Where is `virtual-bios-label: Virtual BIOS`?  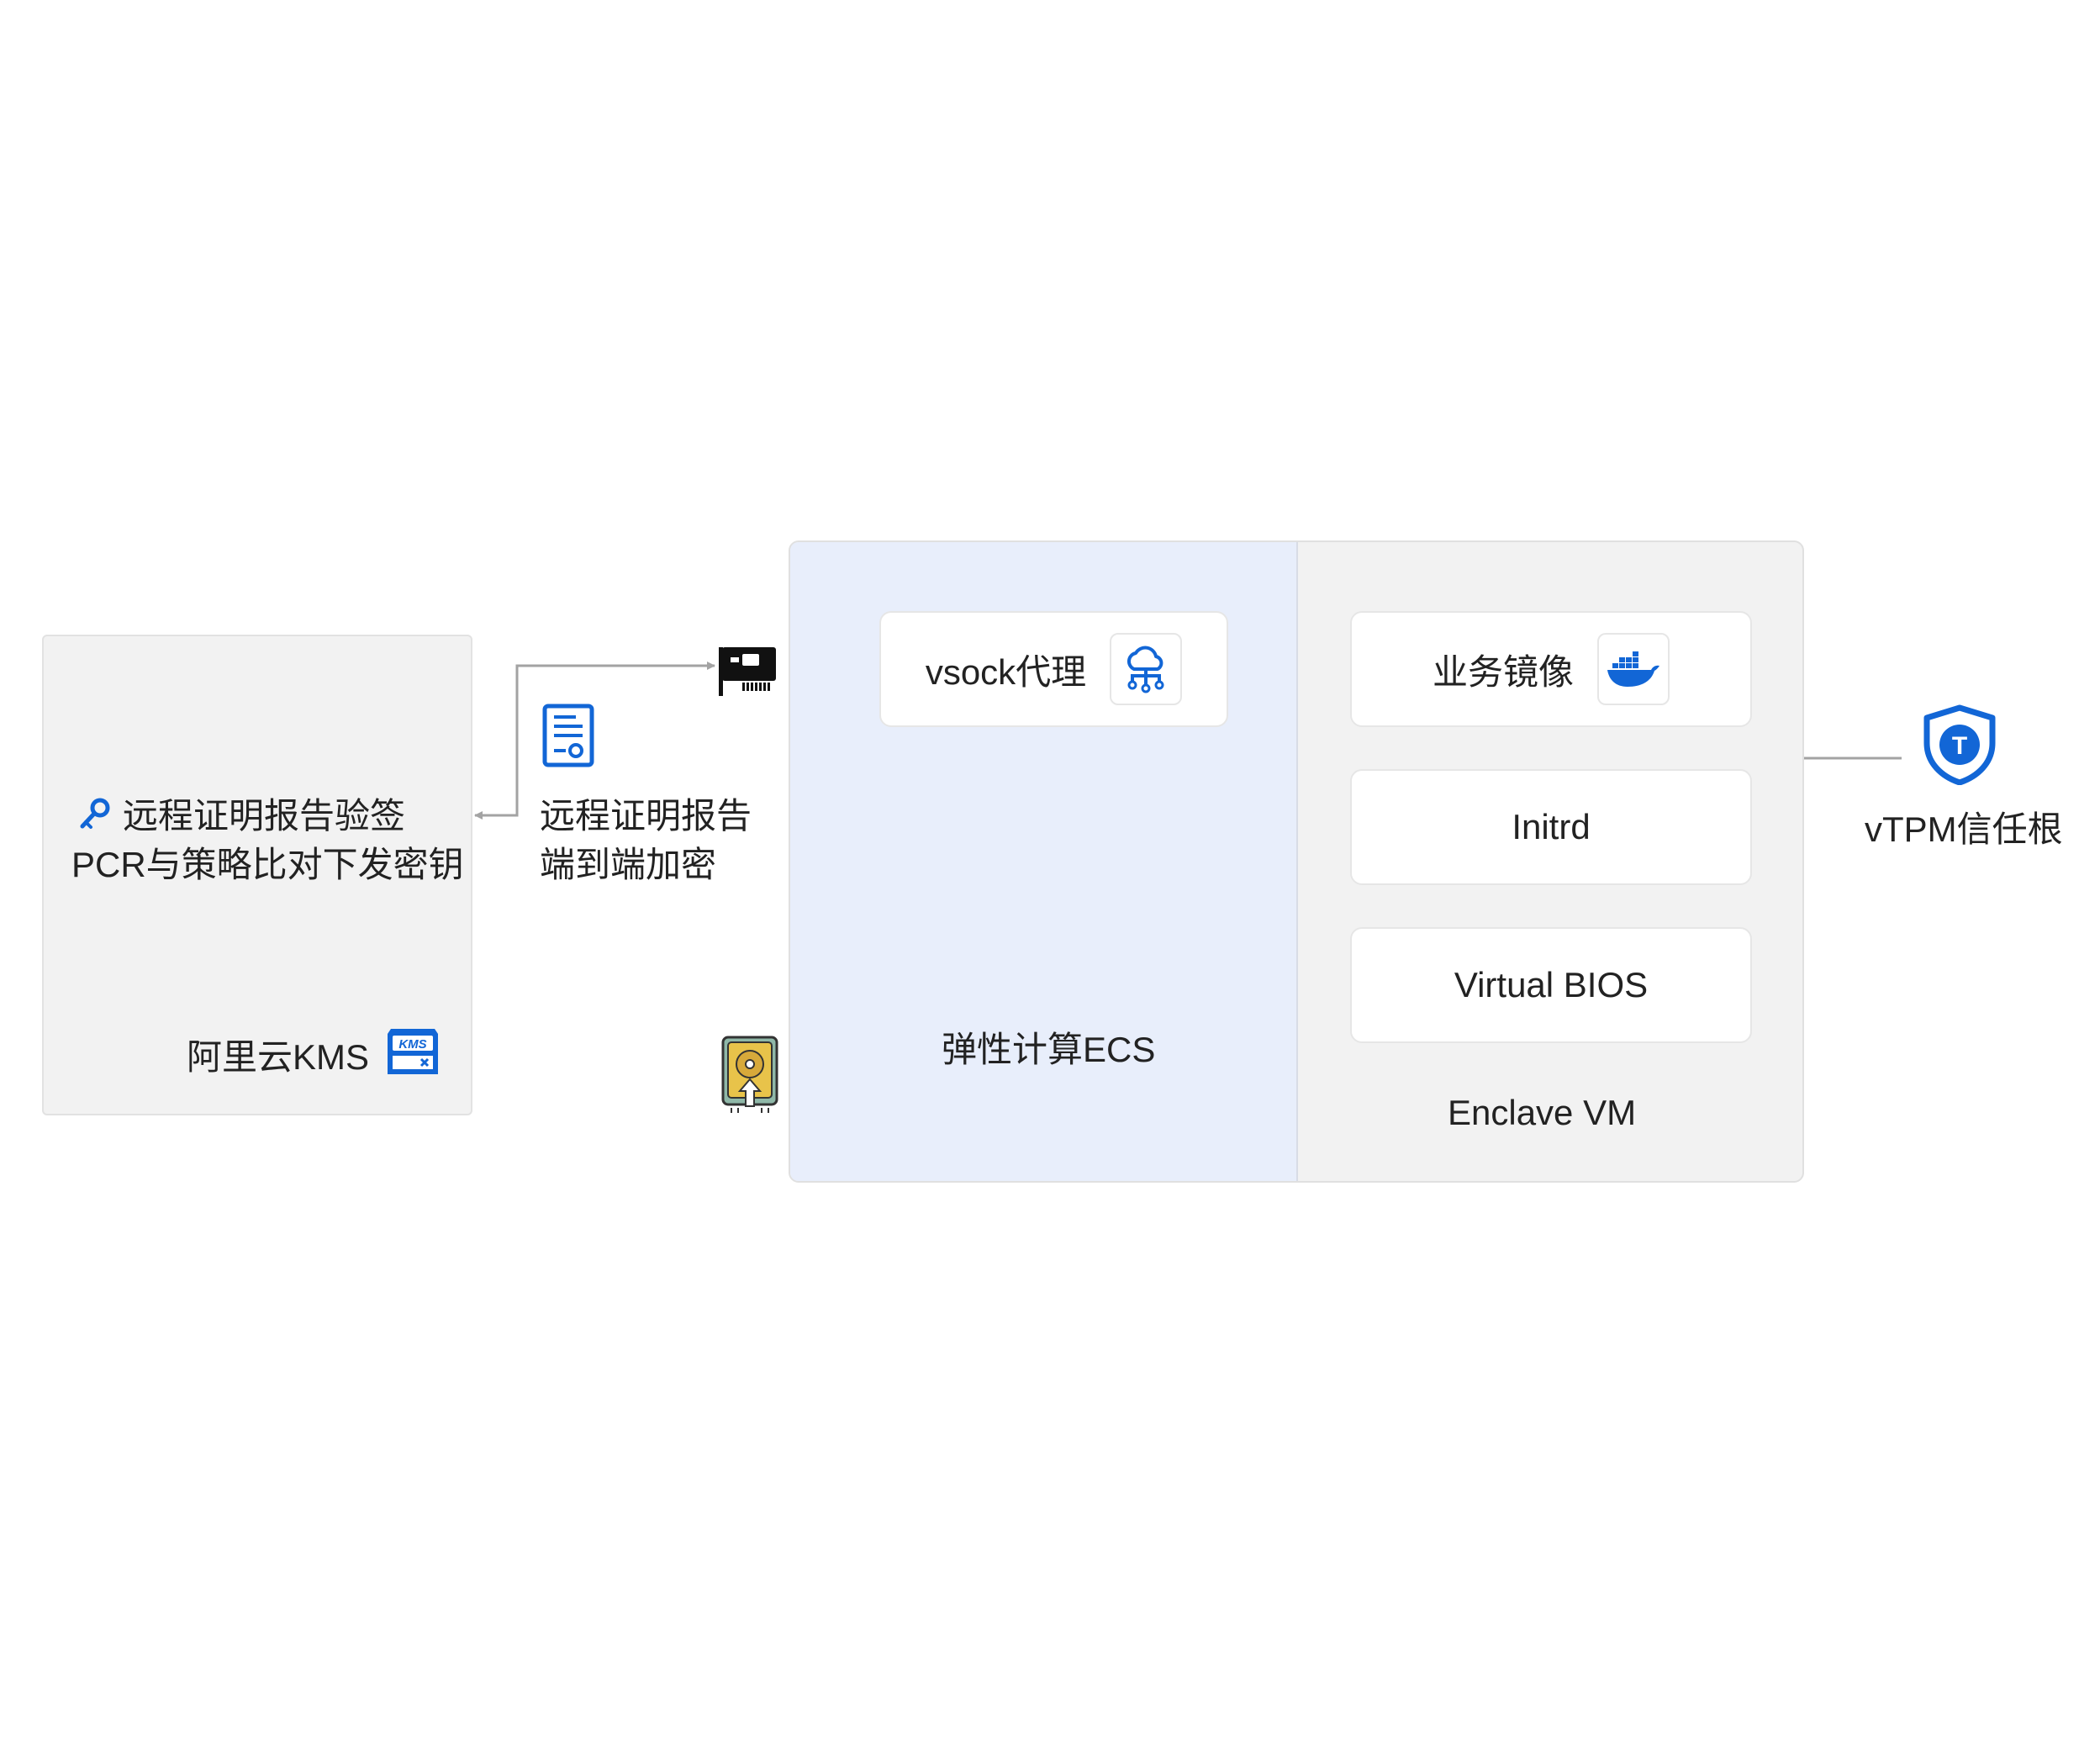 virtual-bios-label: Virtual BIOS is located at coordinates (1551, 984).